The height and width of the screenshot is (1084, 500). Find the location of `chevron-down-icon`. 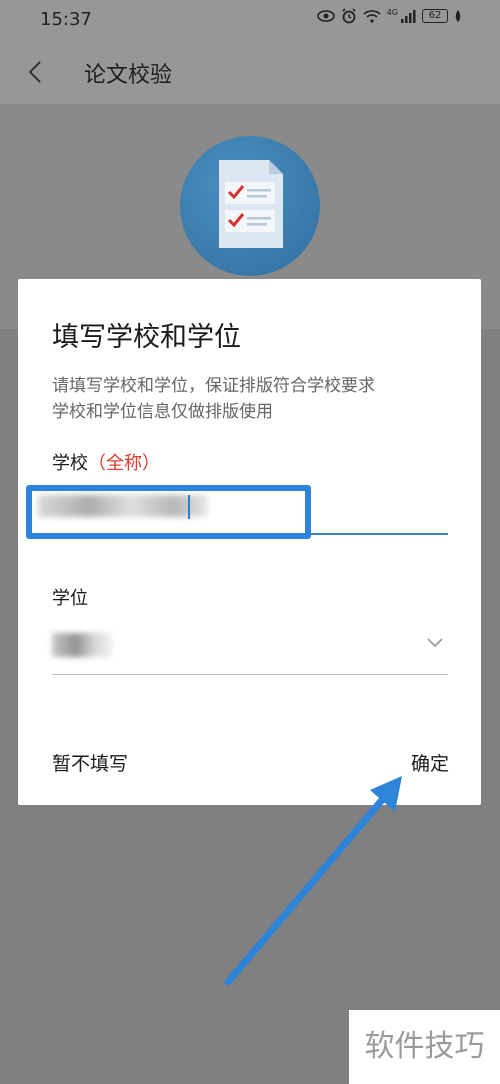

chevron-down-icon is located at coordinates (435, 643).